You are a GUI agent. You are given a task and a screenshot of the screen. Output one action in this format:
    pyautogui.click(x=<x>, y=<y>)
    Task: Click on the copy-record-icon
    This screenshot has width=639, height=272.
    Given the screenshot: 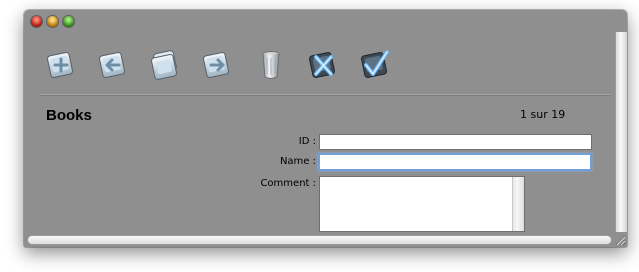 What is the action you would take?
    pyautogui.click(x=165, y=65)
    